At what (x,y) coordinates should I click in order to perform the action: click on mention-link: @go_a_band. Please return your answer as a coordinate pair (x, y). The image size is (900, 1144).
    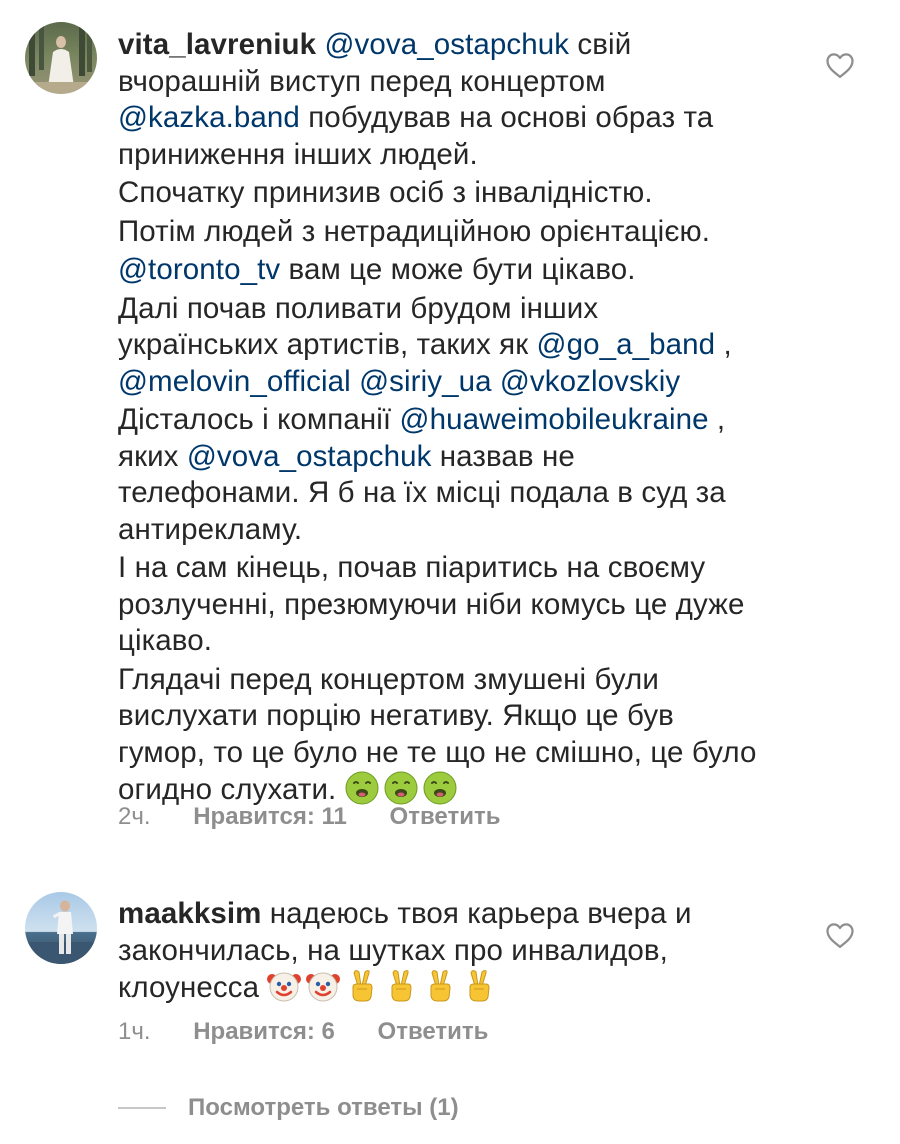
    Looking at the image, I should click on (626, 344).